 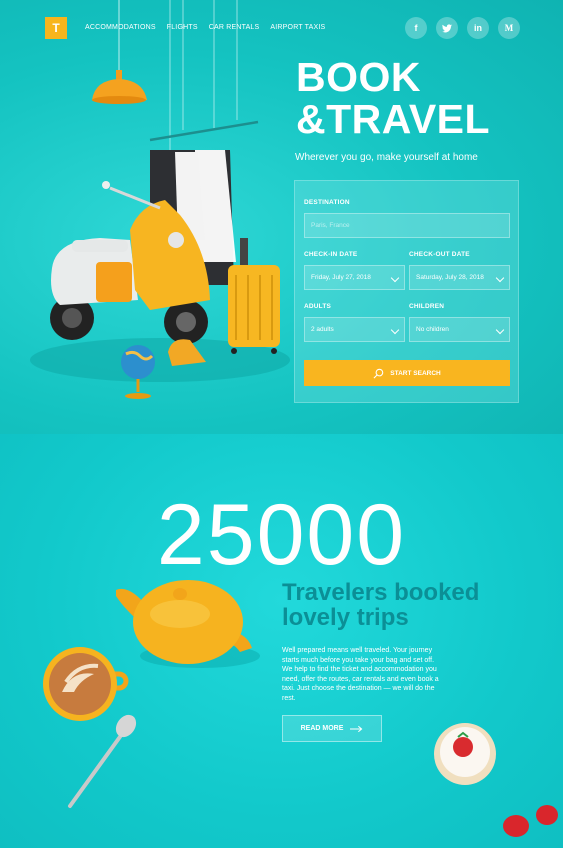 I want to click on suitcase-icon, so click(x=254, y=296).